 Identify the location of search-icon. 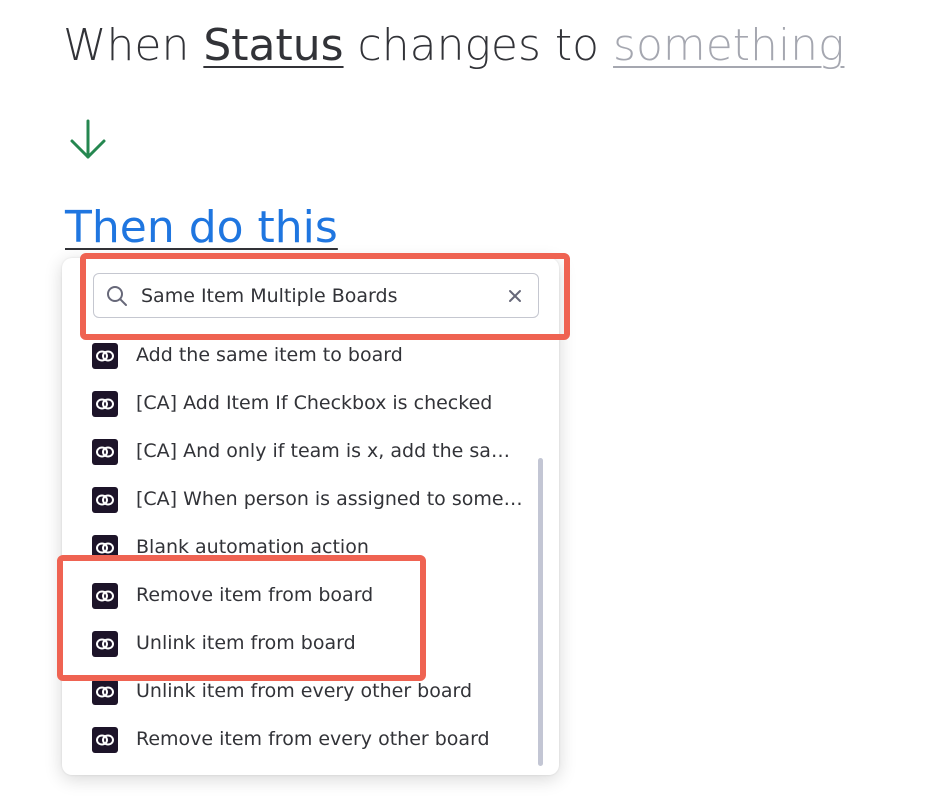
(117, 296).